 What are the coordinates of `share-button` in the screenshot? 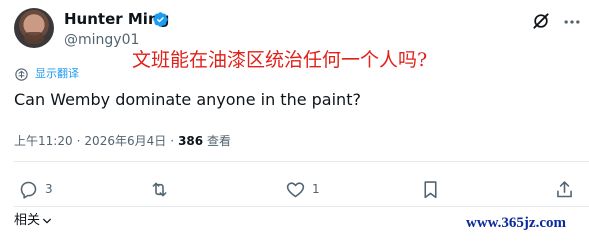 It's located at (564, 189).